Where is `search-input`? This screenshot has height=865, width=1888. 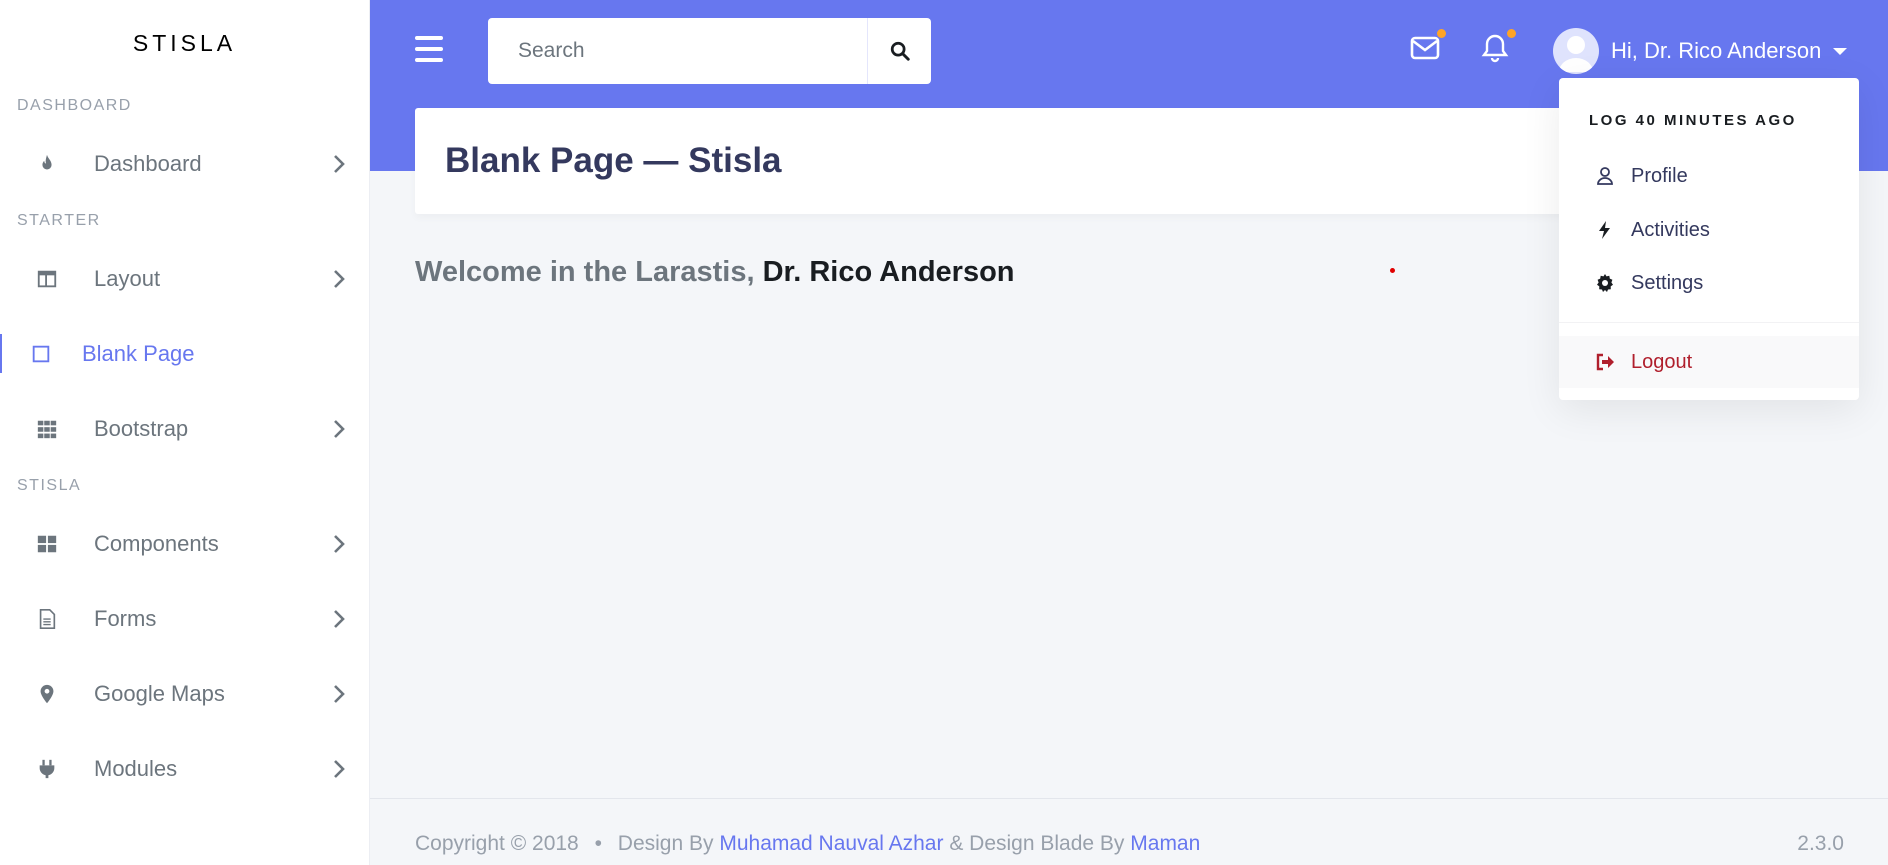 search-input is located at coordinates (677, 51).